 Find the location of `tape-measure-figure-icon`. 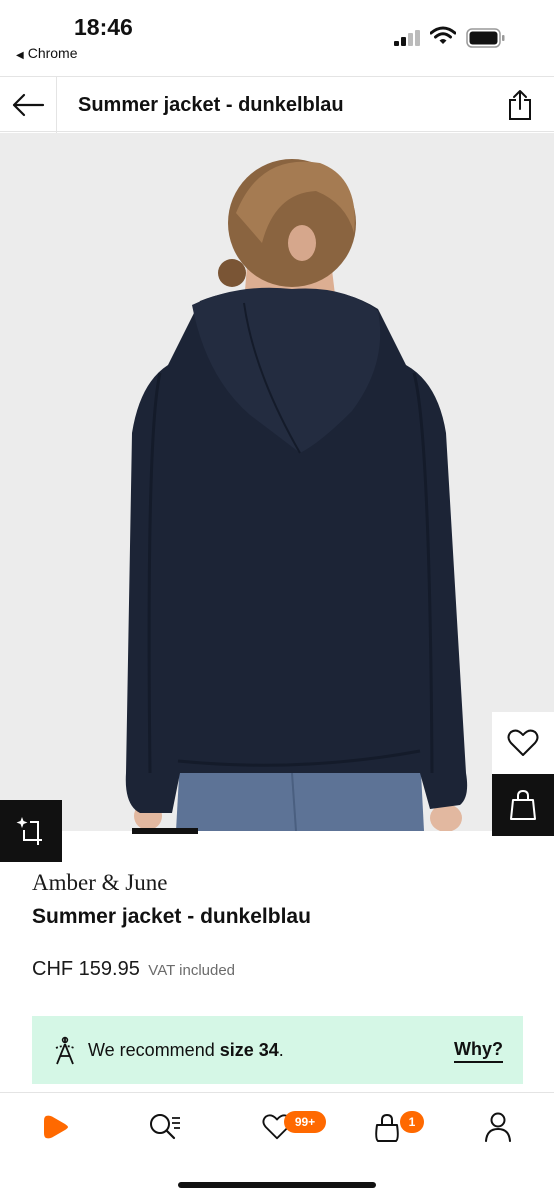

tape-measure-figure-icon is located at coordinates (65, 1050).